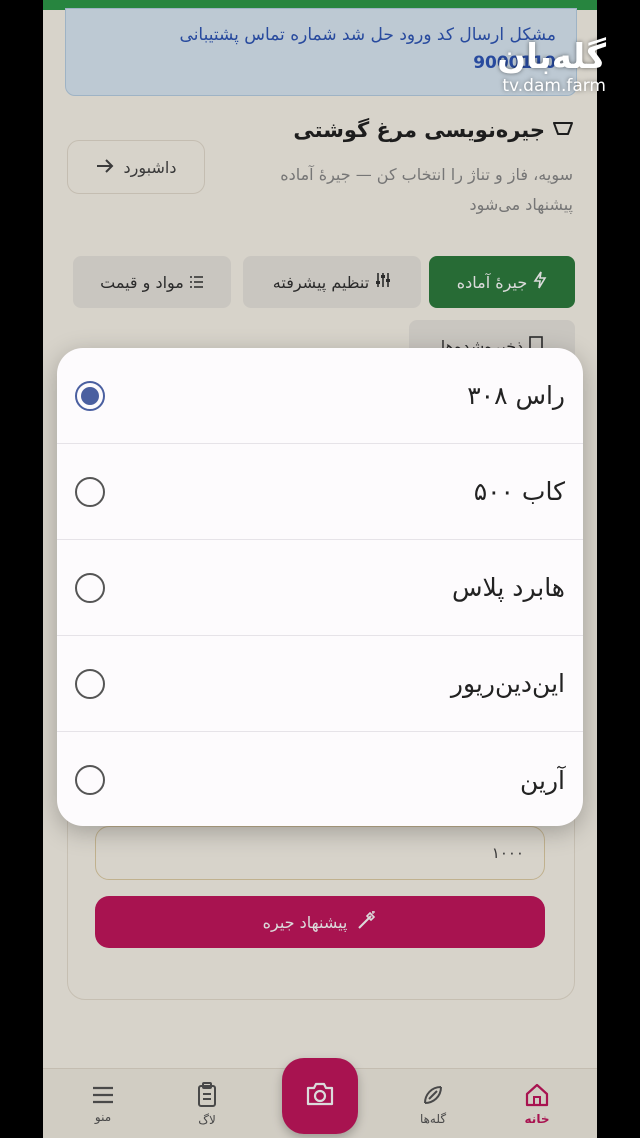 Image resolution: width=640 pixels, height=1138 pixels. I want to click on watermark-domain: tv.dam.farm, so click(554, 86).